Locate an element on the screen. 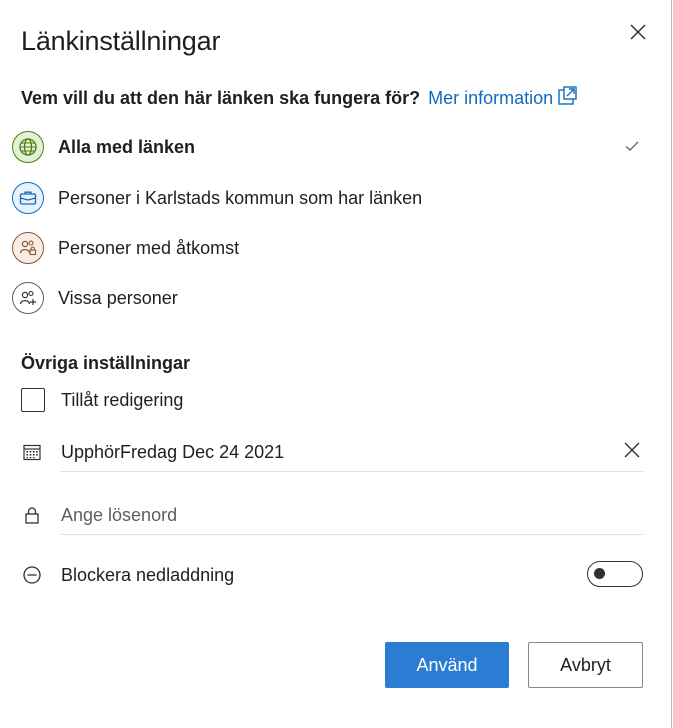  allow-editing-row: Tillåt redigering is located at coordinates (102, 400).